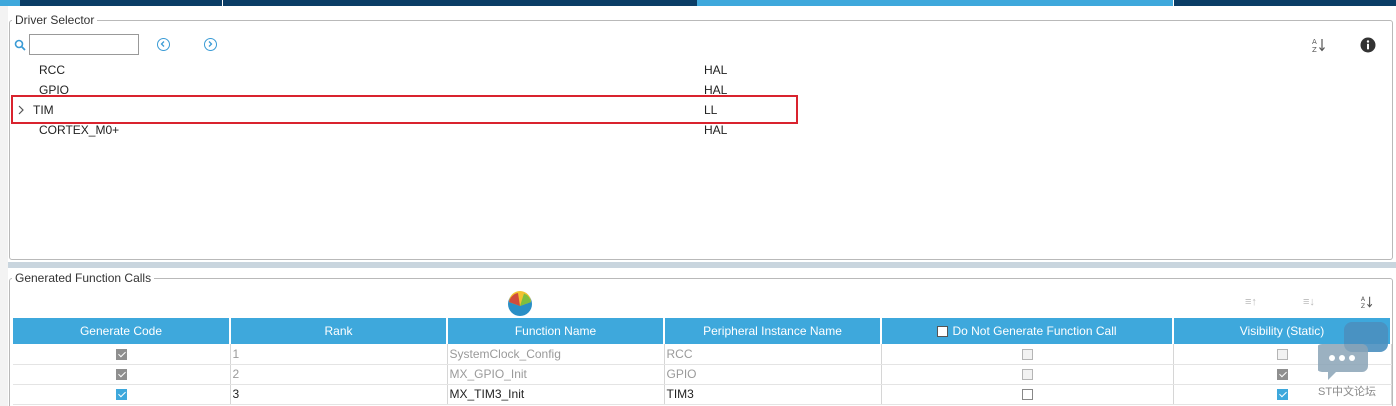  I want to click on info-icon, so click(1368, 45).